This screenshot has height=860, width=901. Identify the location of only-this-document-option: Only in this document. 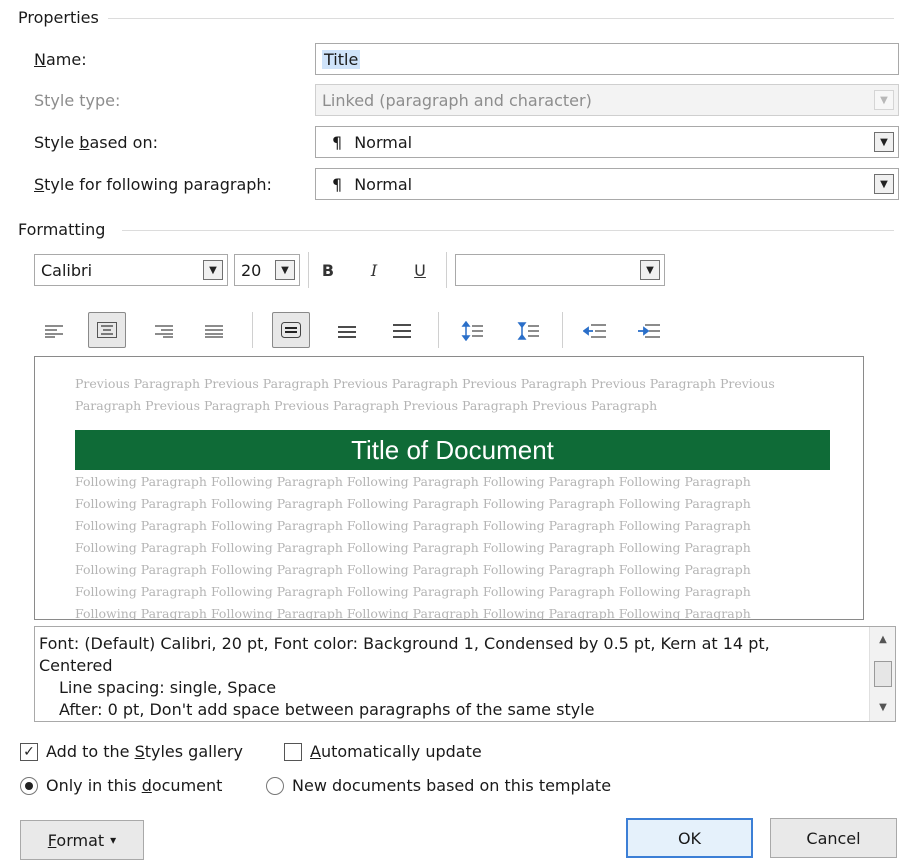
(121, 785).